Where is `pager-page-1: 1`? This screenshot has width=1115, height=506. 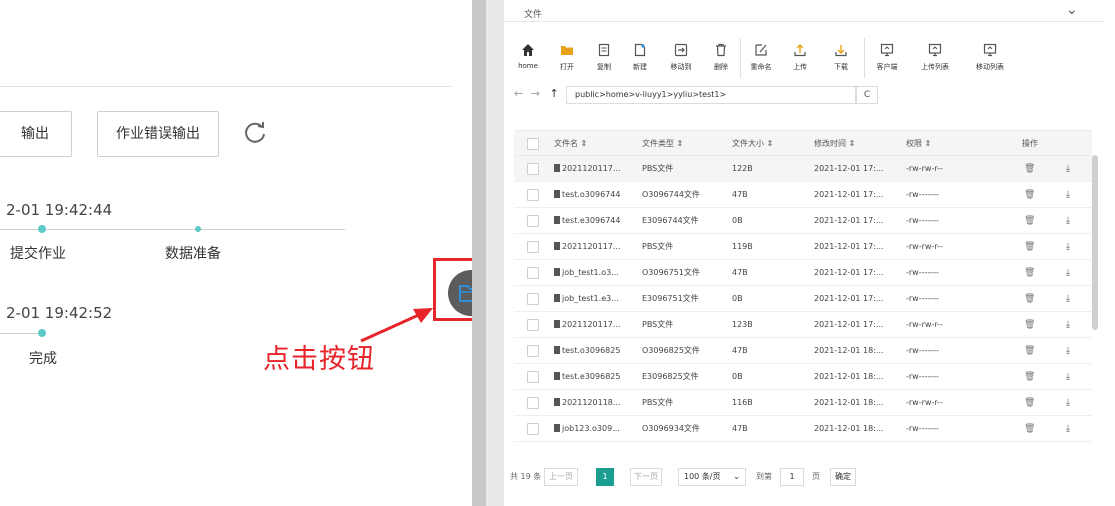
pager-page-1: 1 is located at coordinates (605, 477).